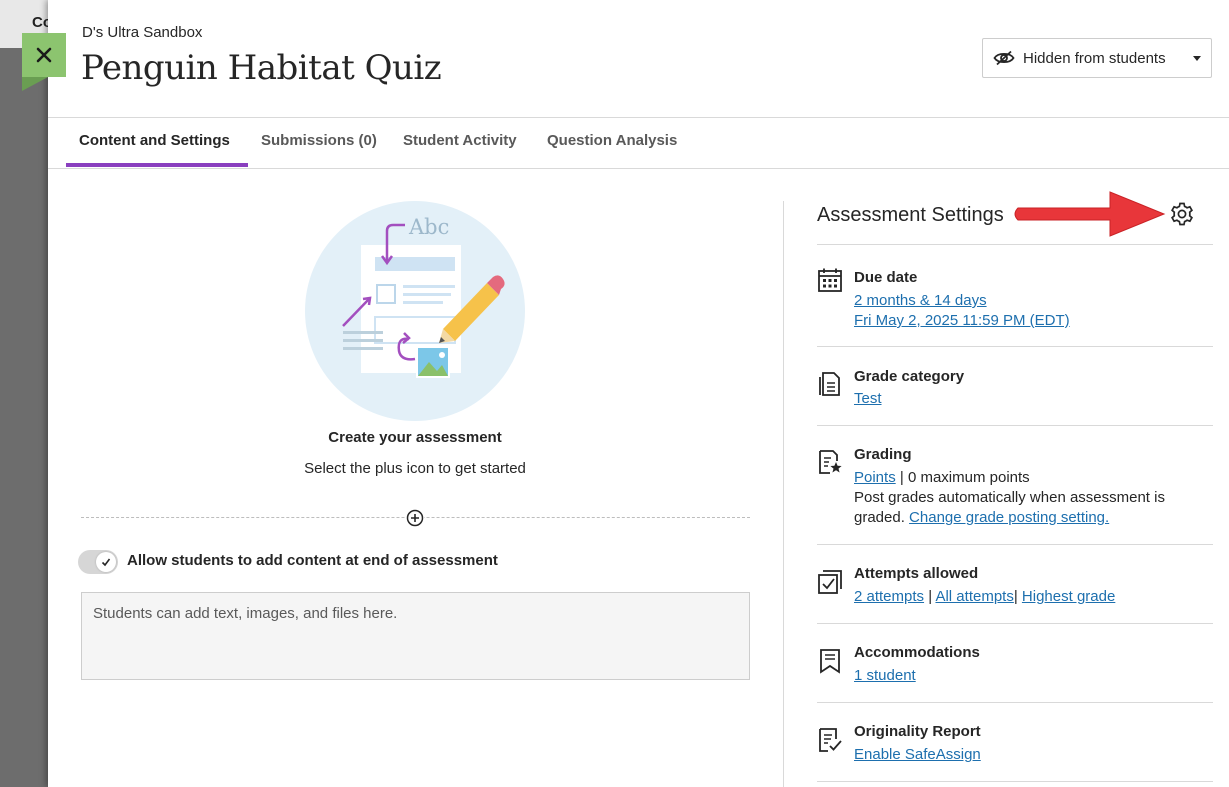 The image size is (1229, 787). What do you see at coordinates (154, 140) in the screenshot?
I see `tab-content-and-settings: Content and Settings` at bounding box center [154, 140].